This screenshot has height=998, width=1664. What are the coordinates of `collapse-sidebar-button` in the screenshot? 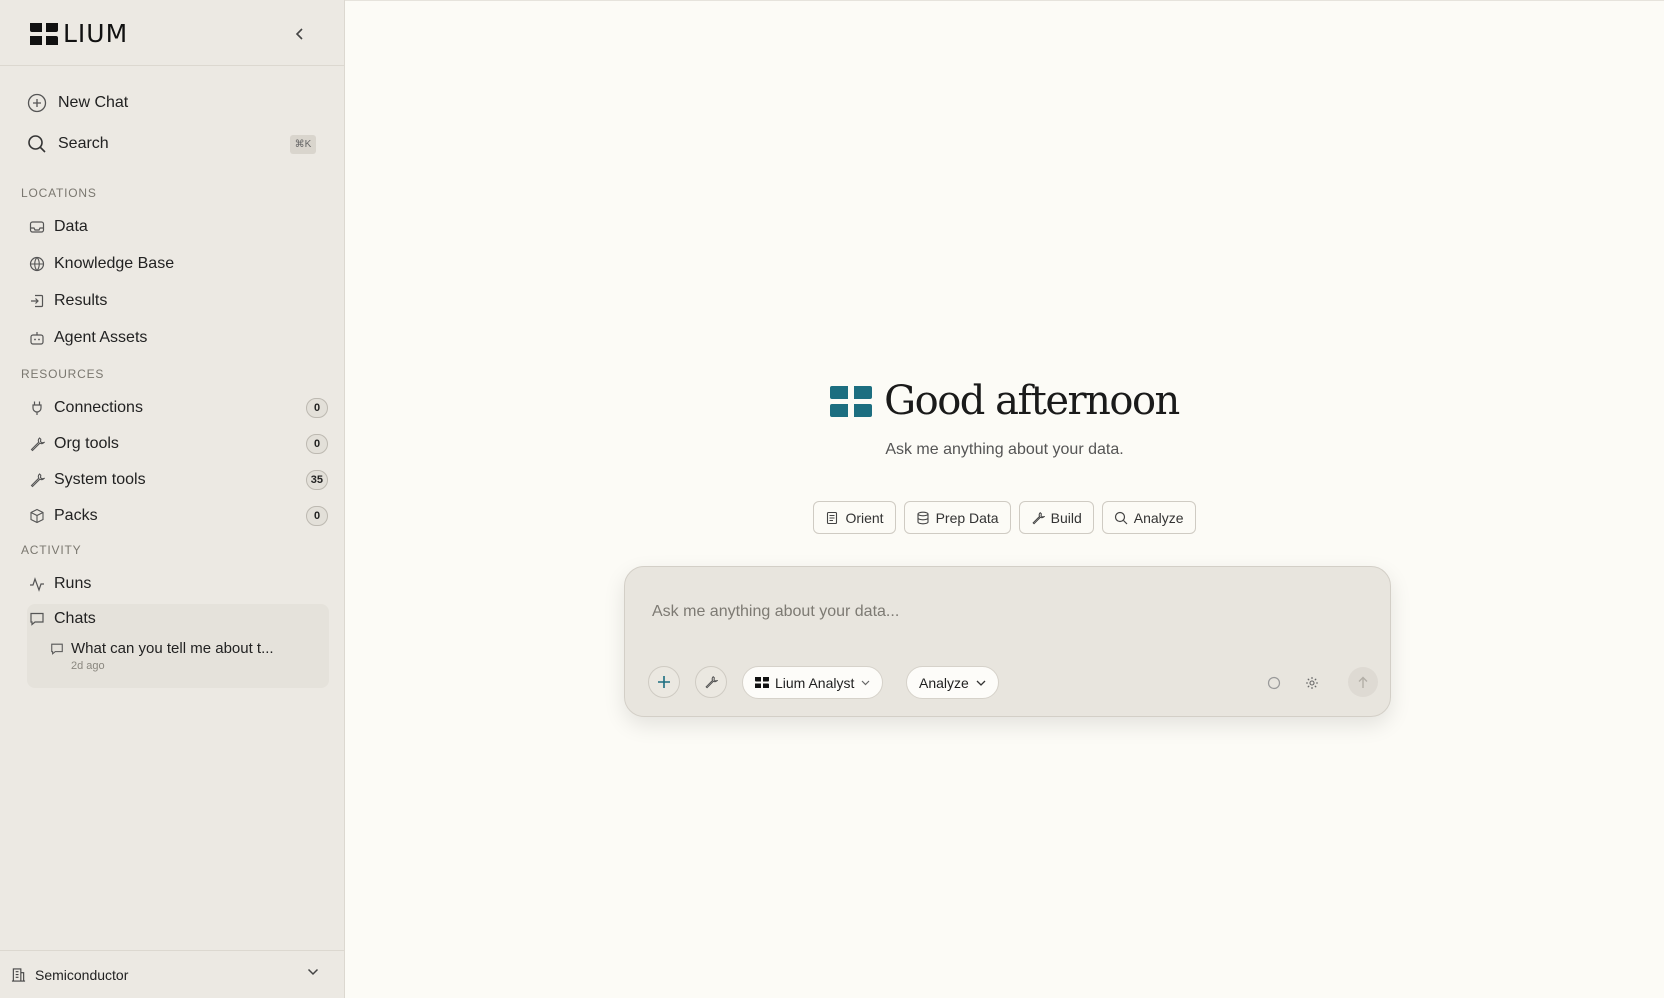 It's located at (300, 34).